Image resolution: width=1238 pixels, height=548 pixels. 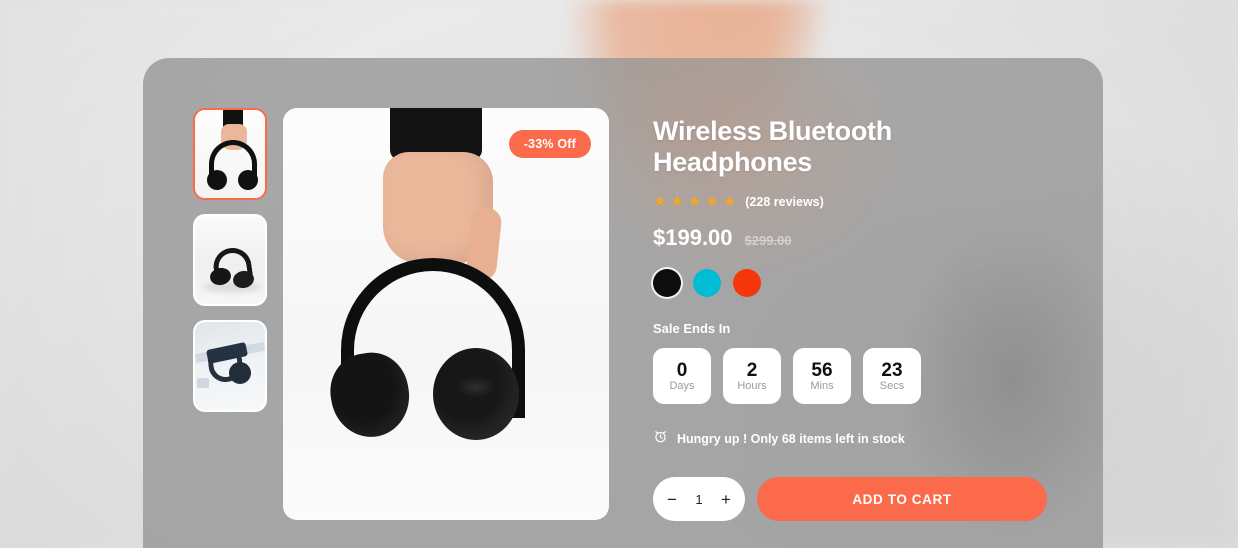 I want to click on countdown-mins-value: 56, so click(x=822, y=370).